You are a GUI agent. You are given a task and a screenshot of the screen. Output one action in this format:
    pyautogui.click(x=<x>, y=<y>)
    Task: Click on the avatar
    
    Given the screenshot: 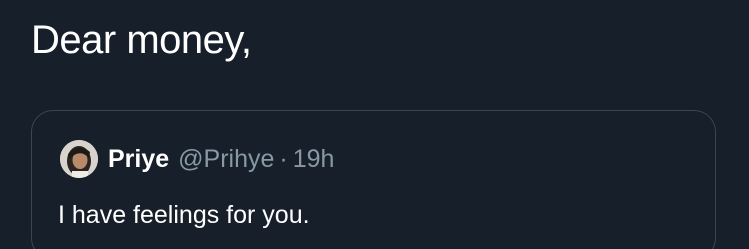 What is the action you would take?
    pyautogui.click(x=79, y=159)
    